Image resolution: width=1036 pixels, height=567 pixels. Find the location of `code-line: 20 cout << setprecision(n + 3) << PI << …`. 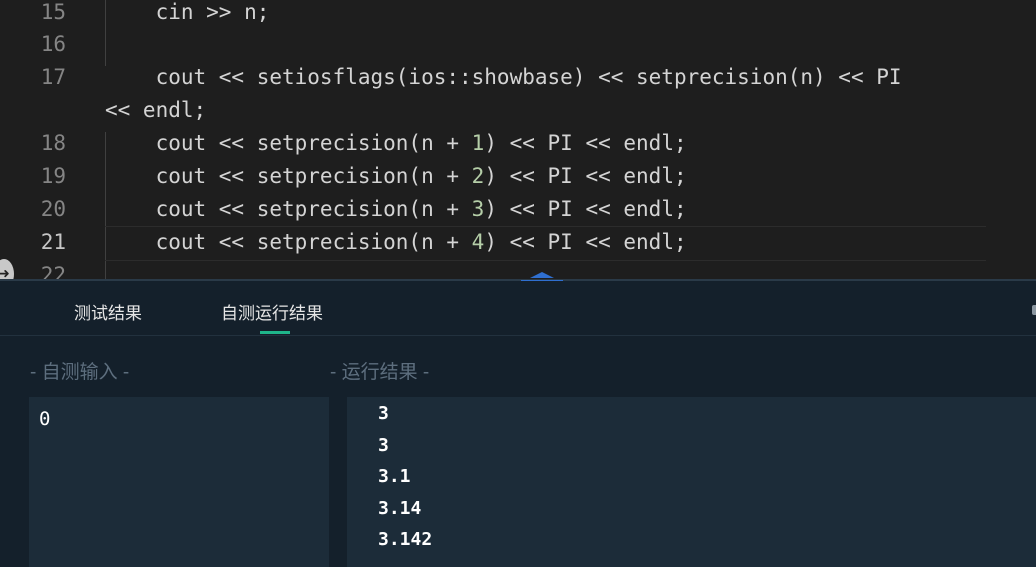

code-line: 20 cout << setprecision(n + 3) << PI << … is located at coordinates (518, 209).